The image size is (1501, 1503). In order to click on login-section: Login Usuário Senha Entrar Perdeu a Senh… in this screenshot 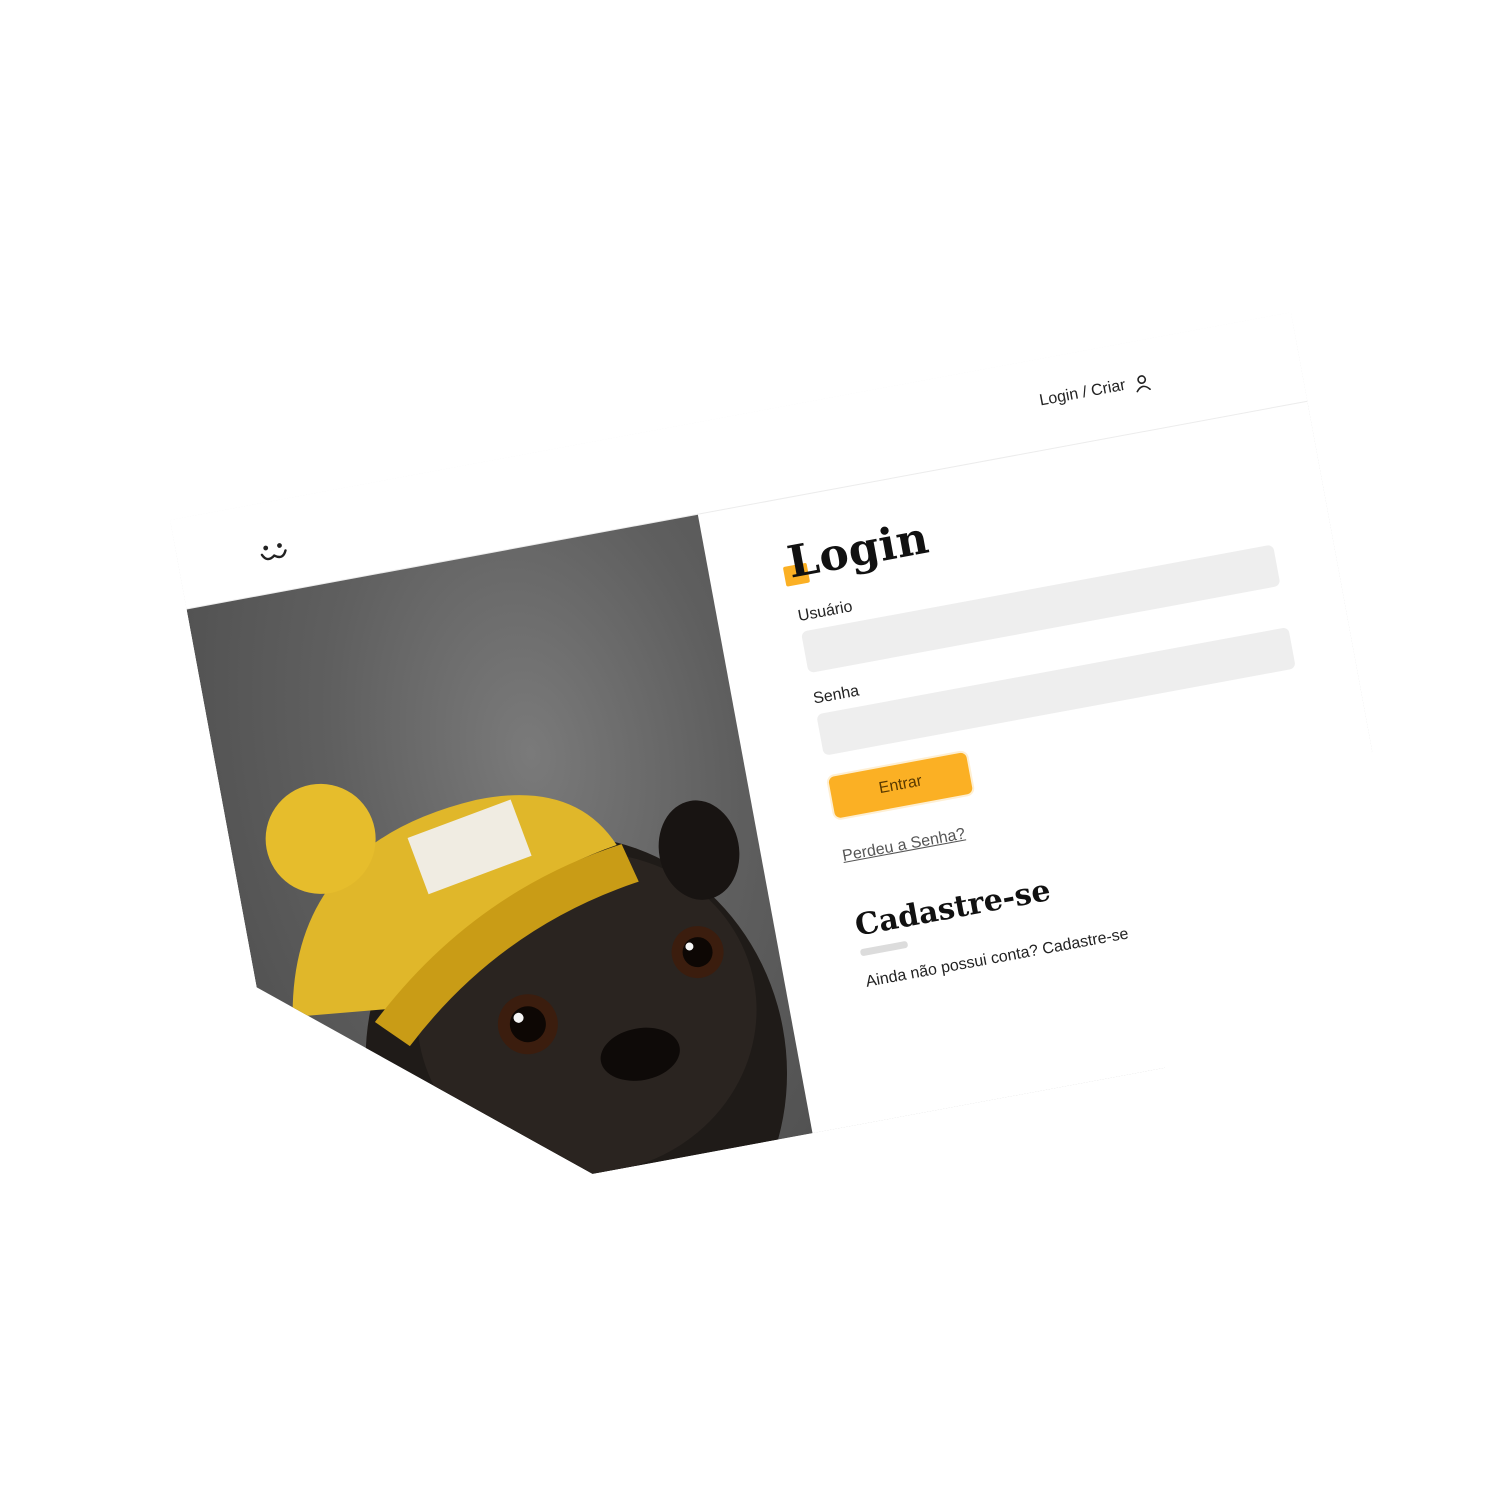, I will do `click(1063, 729)`.